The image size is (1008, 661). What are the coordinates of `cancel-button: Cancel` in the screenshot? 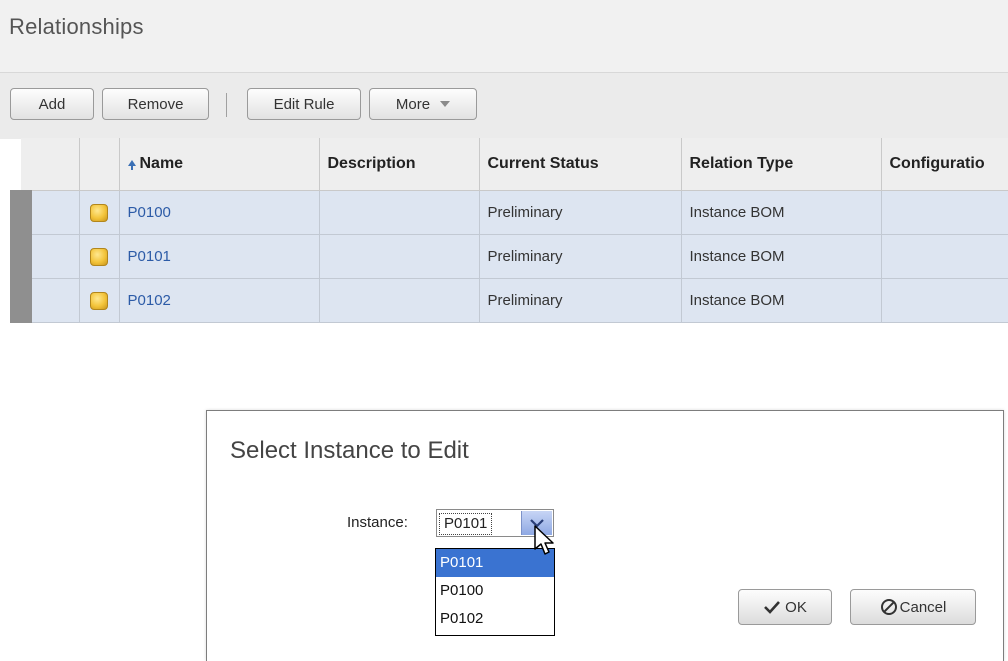 It's located at (913, 607).